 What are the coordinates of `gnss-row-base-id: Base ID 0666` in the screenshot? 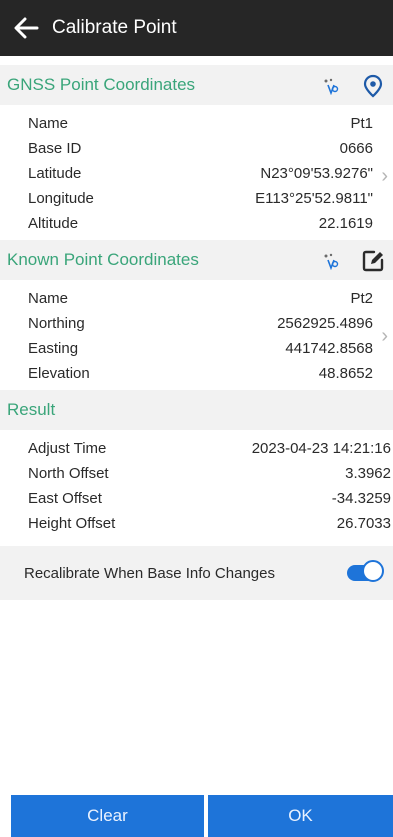 It's located at (196, 151).